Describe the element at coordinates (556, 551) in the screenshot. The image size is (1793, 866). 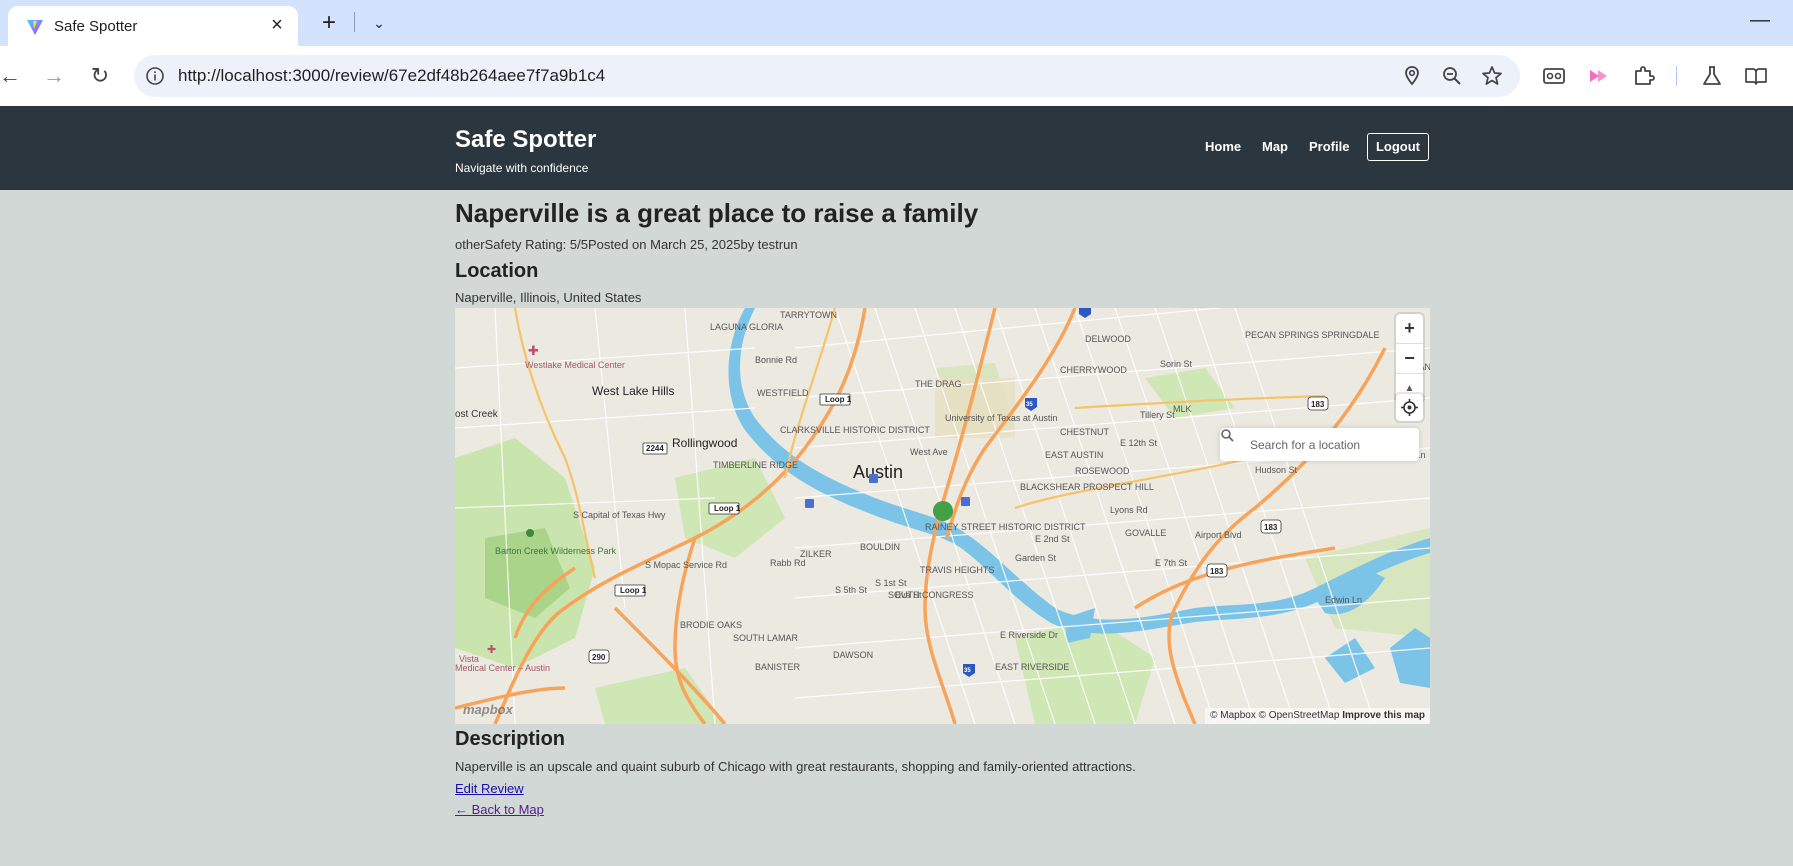
I see `label-barton-creek: Barton Creek Wilderness Park` at that location.